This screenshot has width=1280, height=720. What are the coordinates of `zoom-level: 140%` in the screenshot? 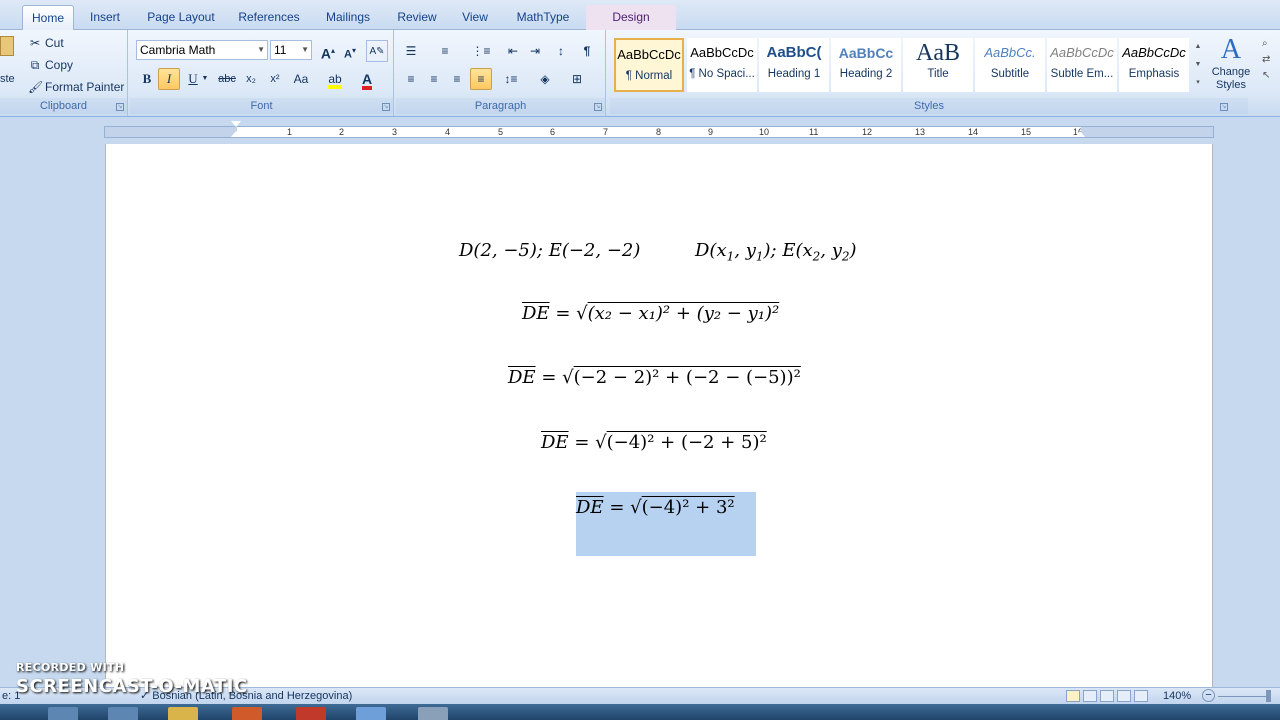 It's located at (1177, 696).